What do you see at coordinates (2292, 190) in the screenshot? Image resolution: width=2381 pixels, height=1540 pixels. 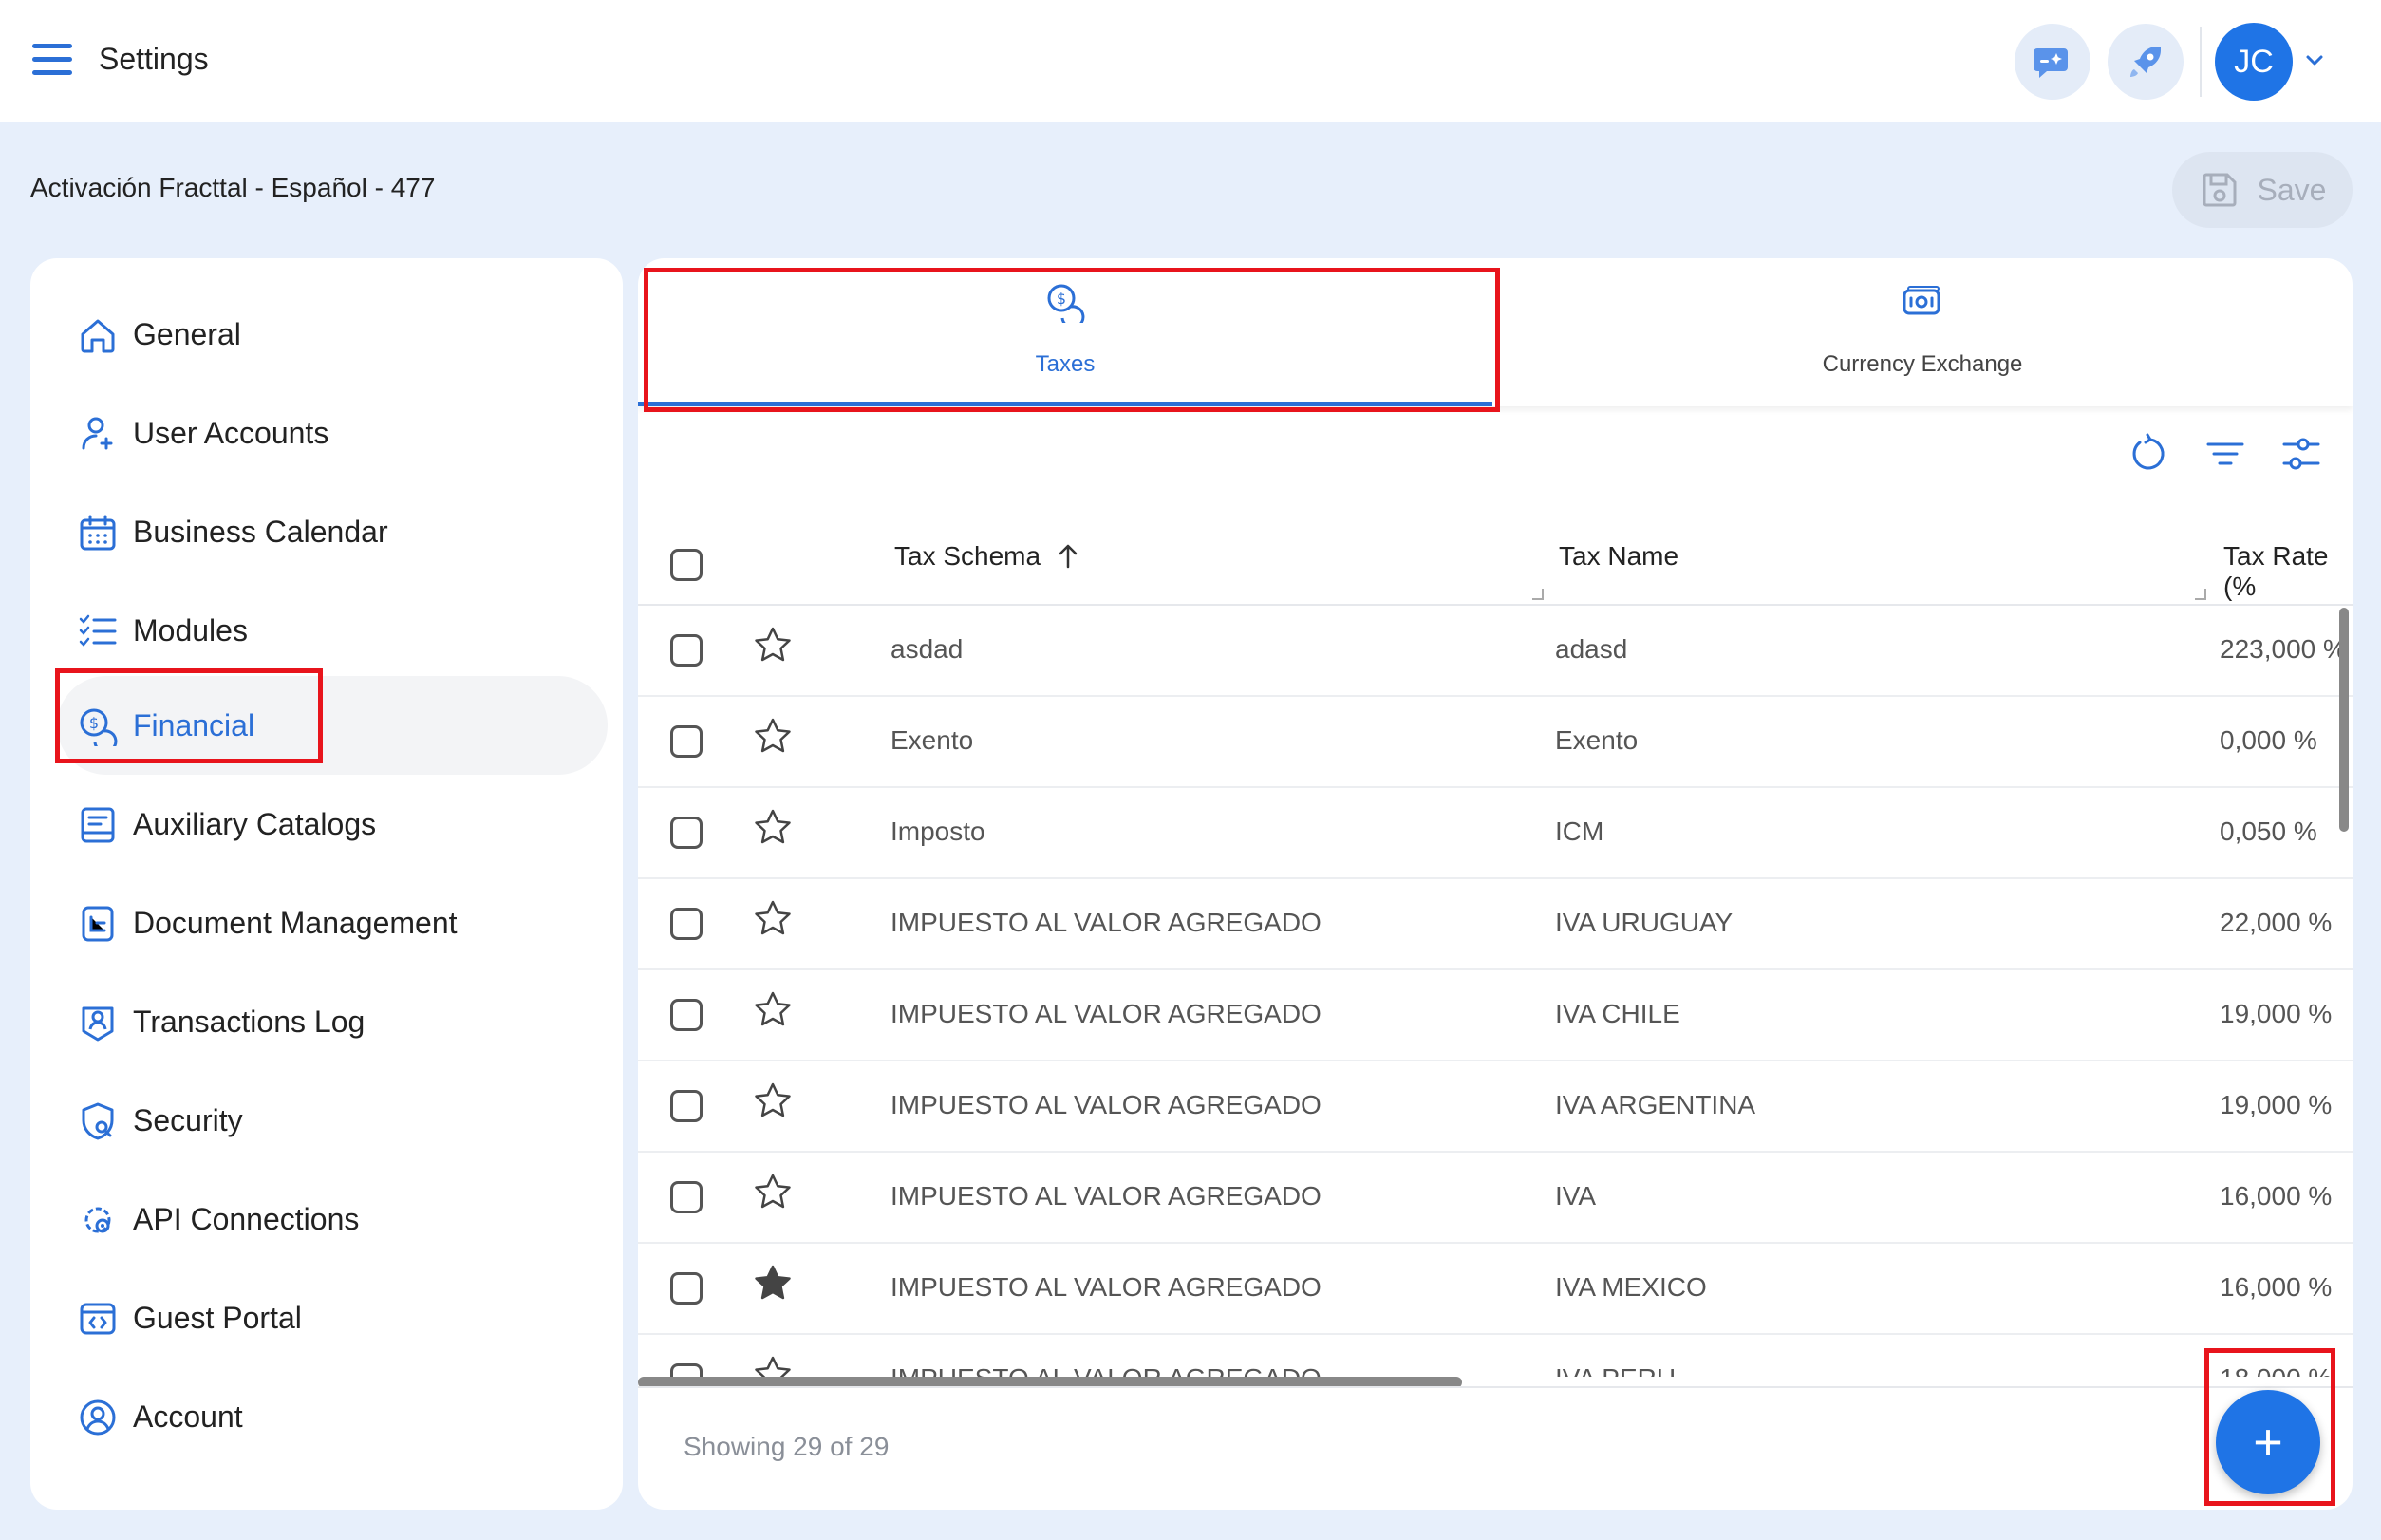 I see `save-button-label: Save` at bounding box center [2292, 190].